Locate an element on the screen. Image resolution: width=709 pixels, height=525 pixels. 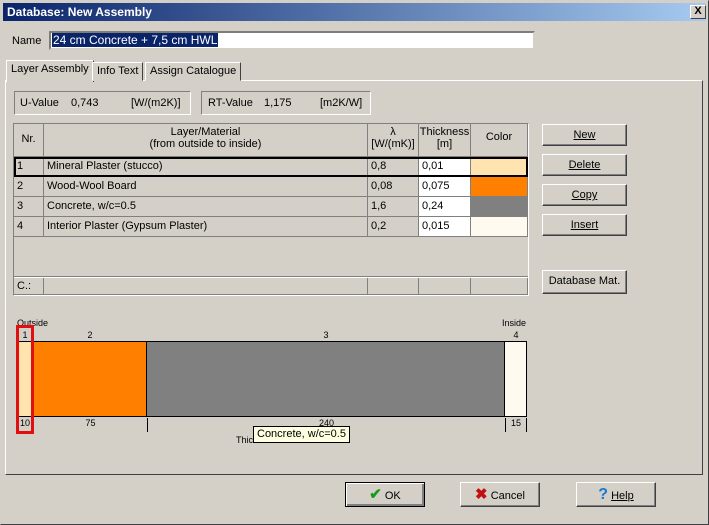
ok-label: OK is located at coordinates (392, 496).